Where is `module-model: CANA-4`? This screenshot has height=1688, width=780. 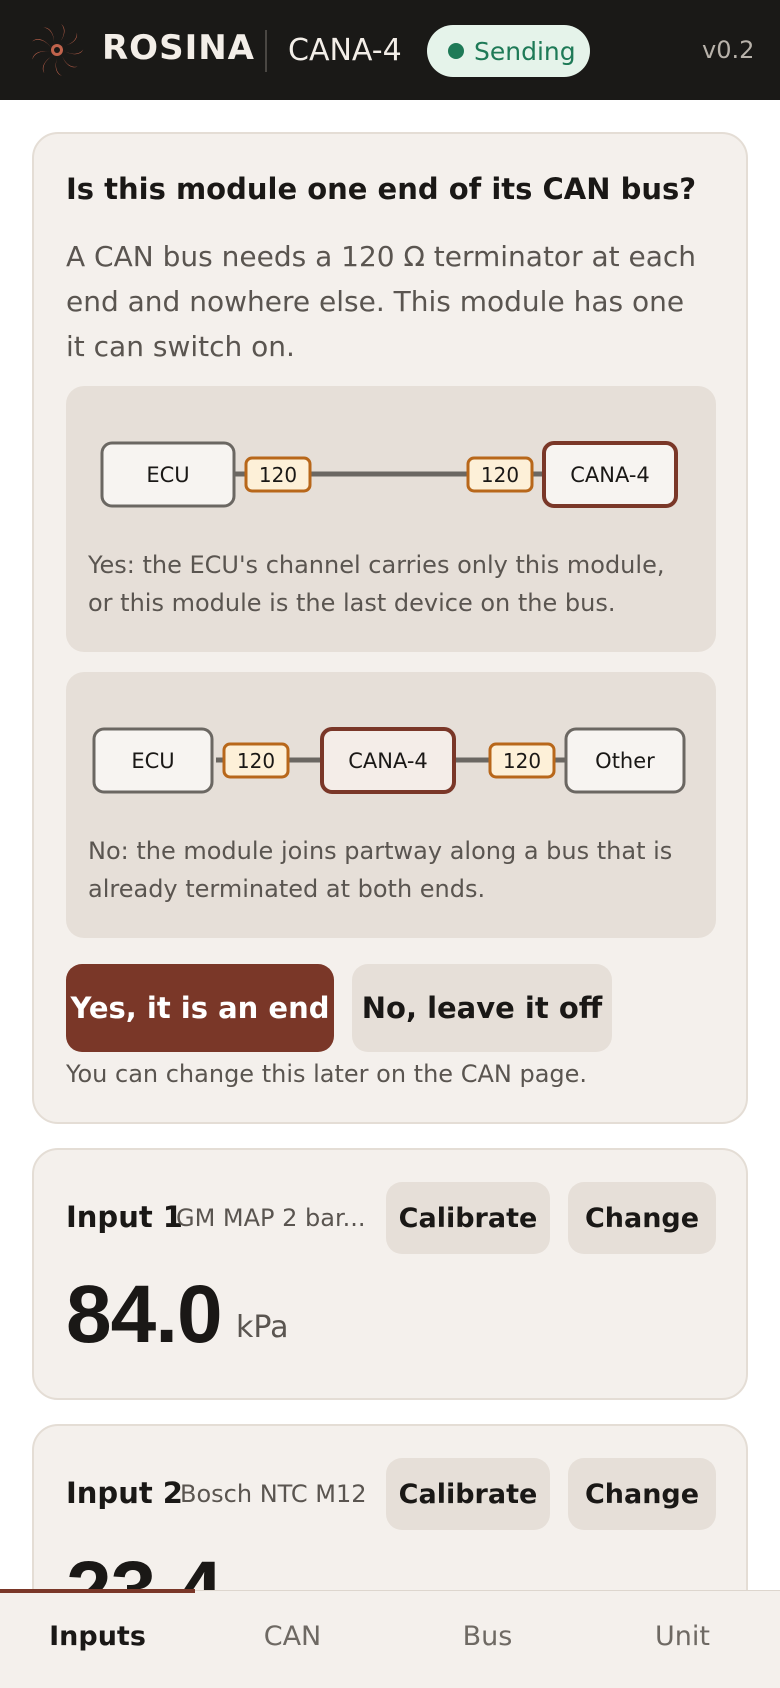 module-model: CANA-4 is located at coordinates (345, 50).